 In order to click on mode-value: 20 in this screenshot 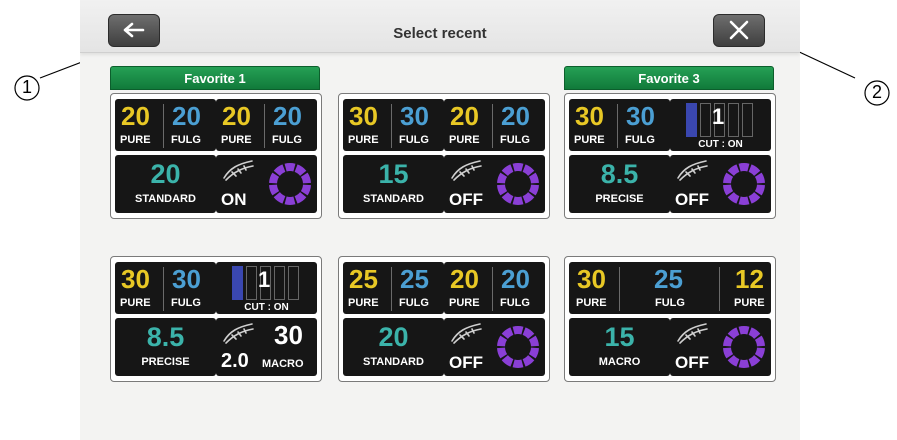, I will do `click(165, 174)`.